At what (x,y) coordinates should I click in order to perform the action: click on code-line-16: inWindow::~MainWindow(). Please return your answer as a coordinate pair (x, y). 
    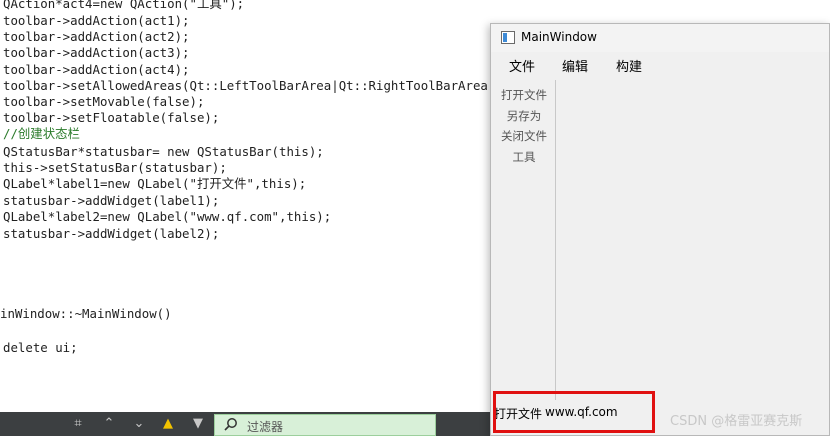
    Looking at the image, I should click on (86, 314).